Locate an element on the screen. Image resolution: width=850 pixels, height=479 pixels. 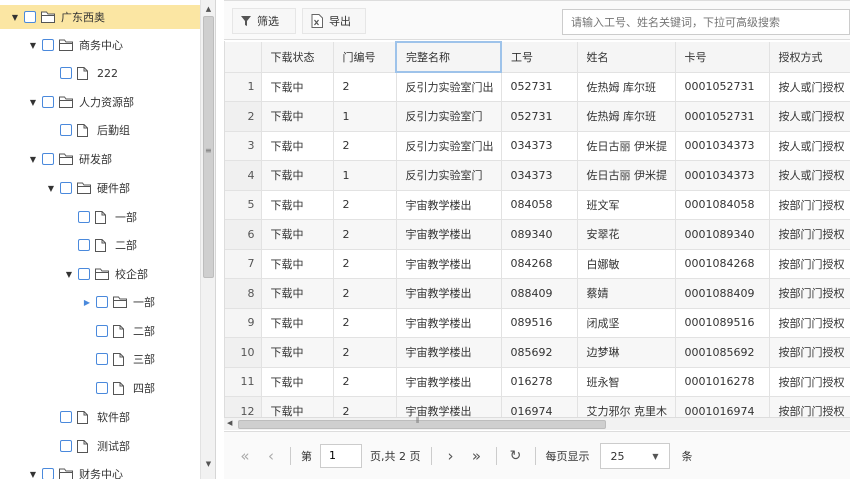
table-row: 8 下载中 2 宇宙教学楼出 088409 蔡婧 0001088409 按部门门授权 is located at coordinates (537, 293).